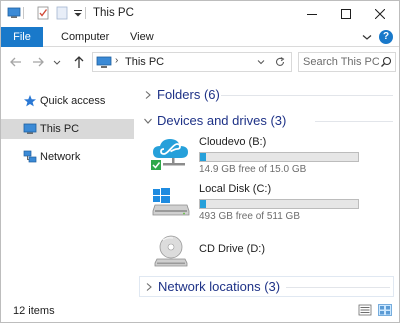 The width and height of the screenshot is (400, 323). Describe the element at coordinates (171, 202) in the screenshot. I see `windows-disk-icon` at that location.